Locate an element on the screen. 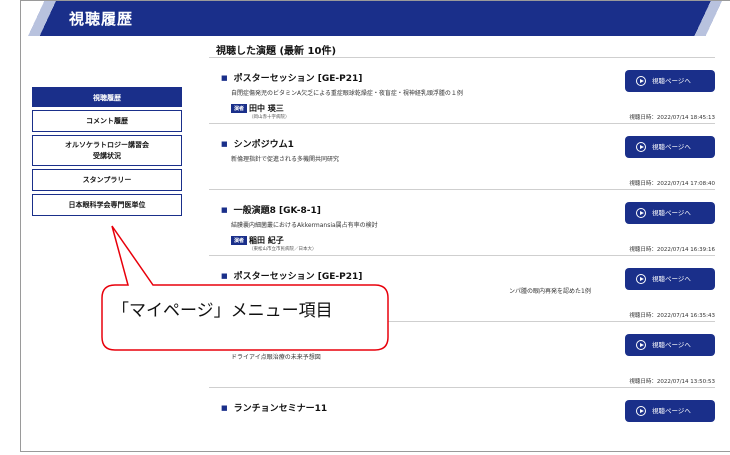  presenter-name: 田中 瑛三 is located at coordinates (266, 108).